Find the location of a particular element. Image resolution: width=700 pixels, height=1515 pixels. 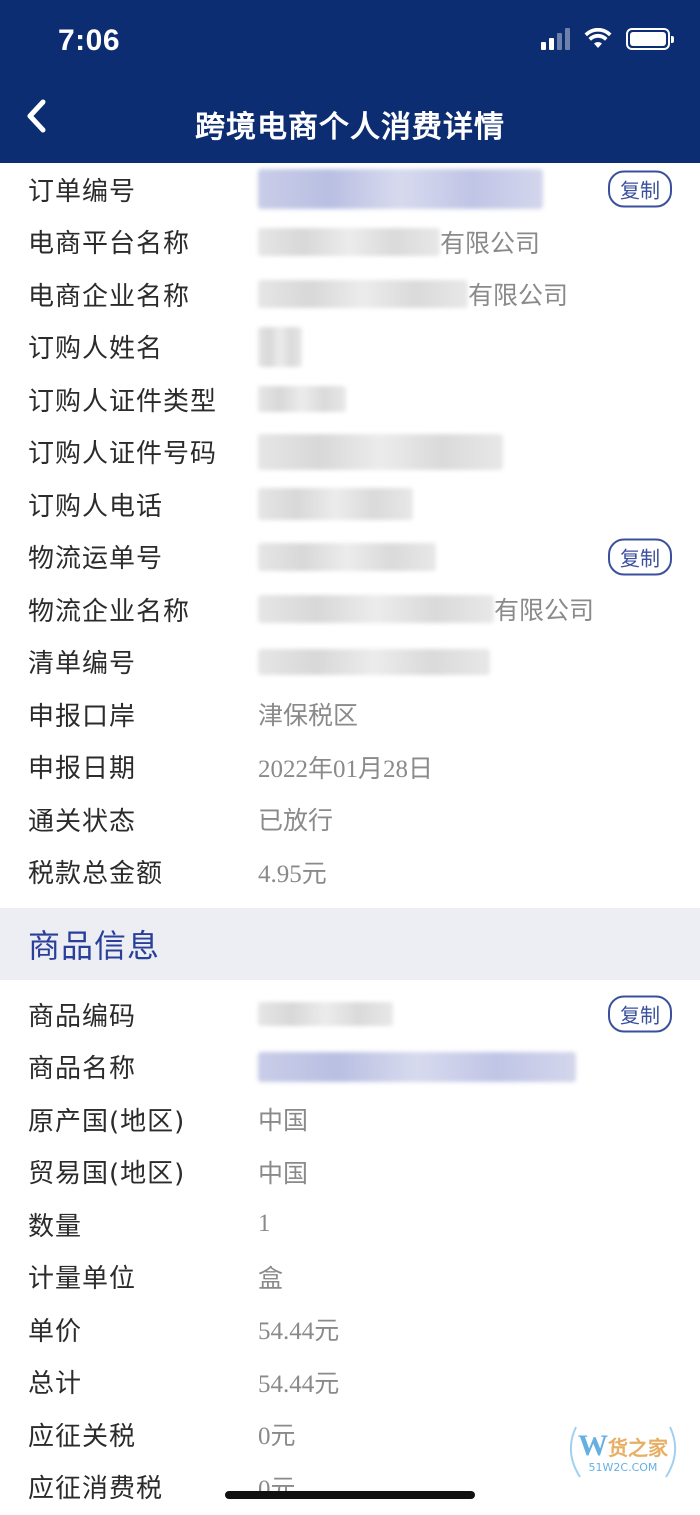

trade-country-value: 中国 is located at coordinates (283, 1173).